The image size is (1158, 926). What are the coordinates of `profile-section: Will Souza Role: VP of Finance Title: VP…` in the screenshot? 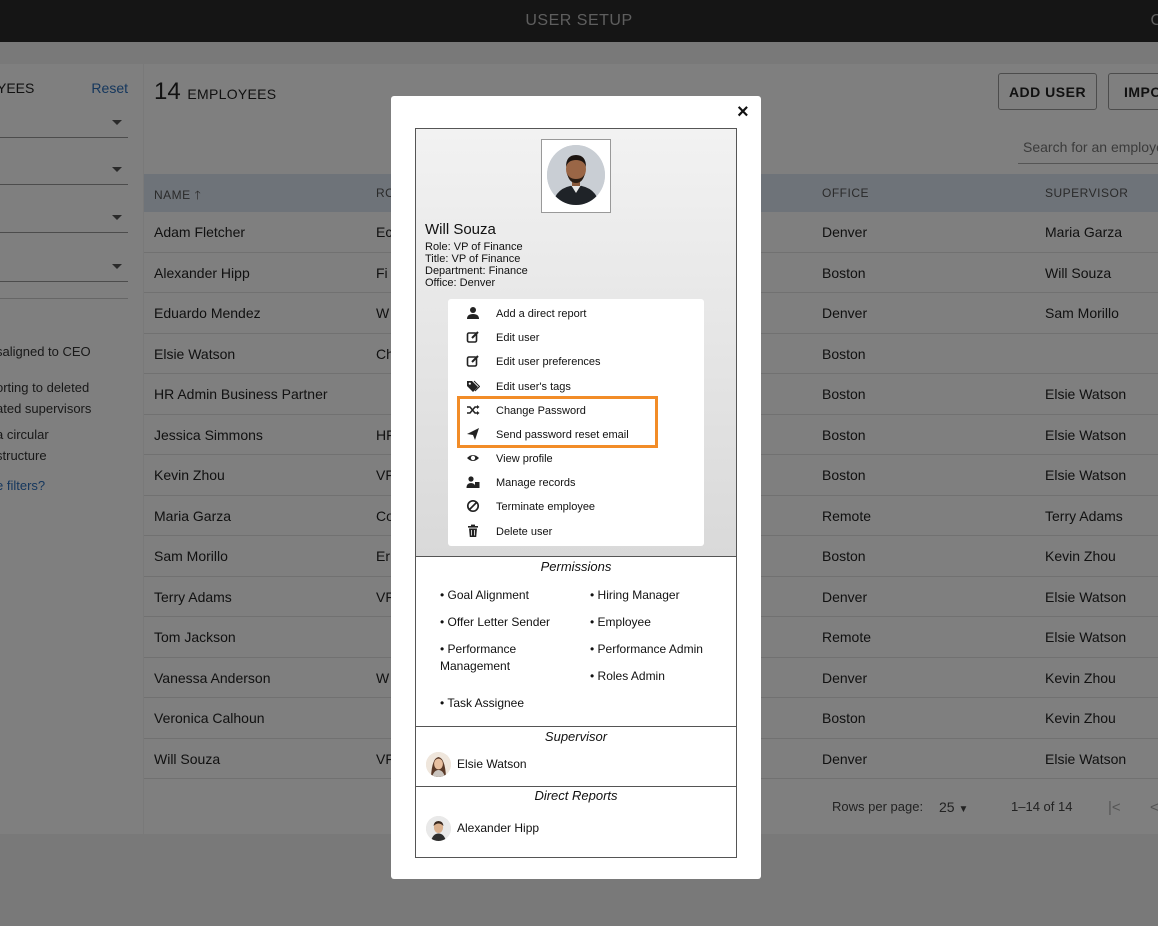 It's located at (576, 343).